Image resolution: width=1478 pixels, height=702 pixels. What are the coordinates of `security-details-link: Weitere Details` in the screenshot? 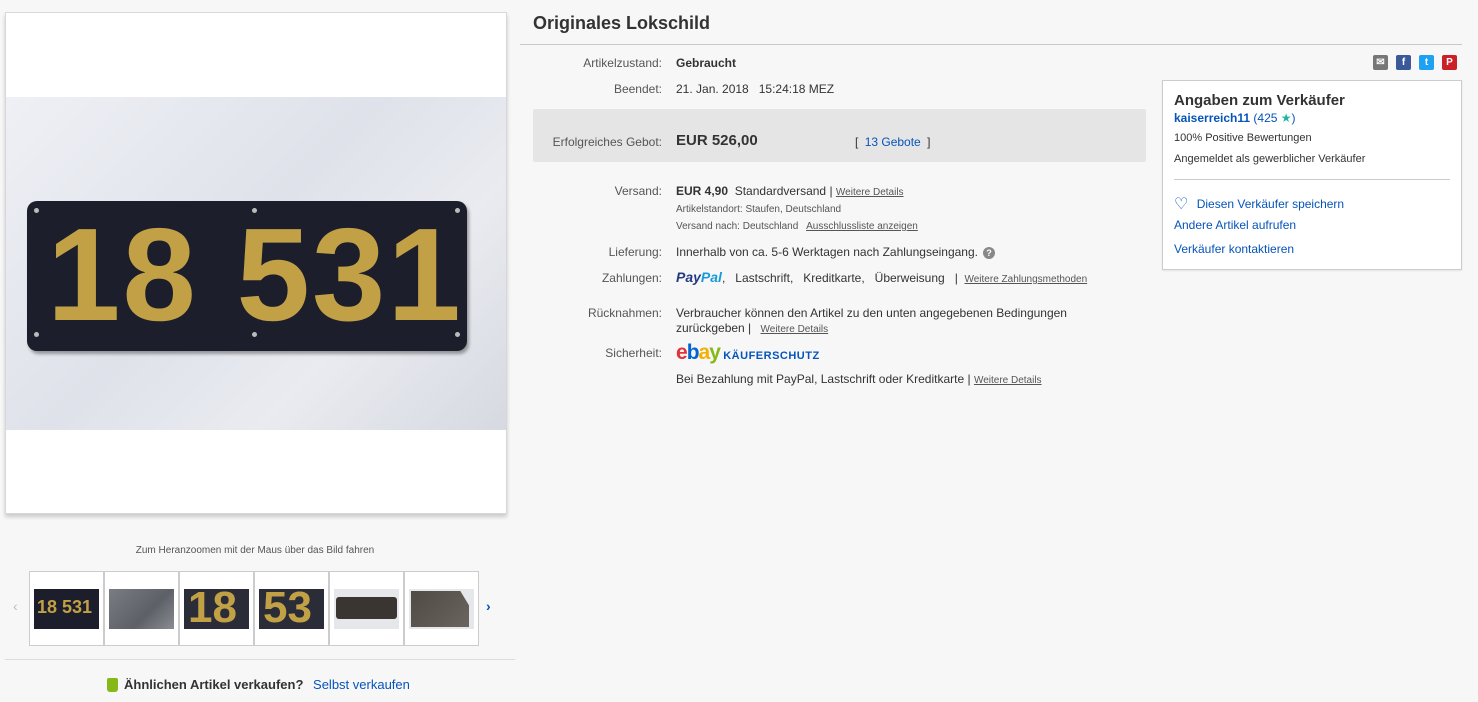 It's located at (1008, 380).